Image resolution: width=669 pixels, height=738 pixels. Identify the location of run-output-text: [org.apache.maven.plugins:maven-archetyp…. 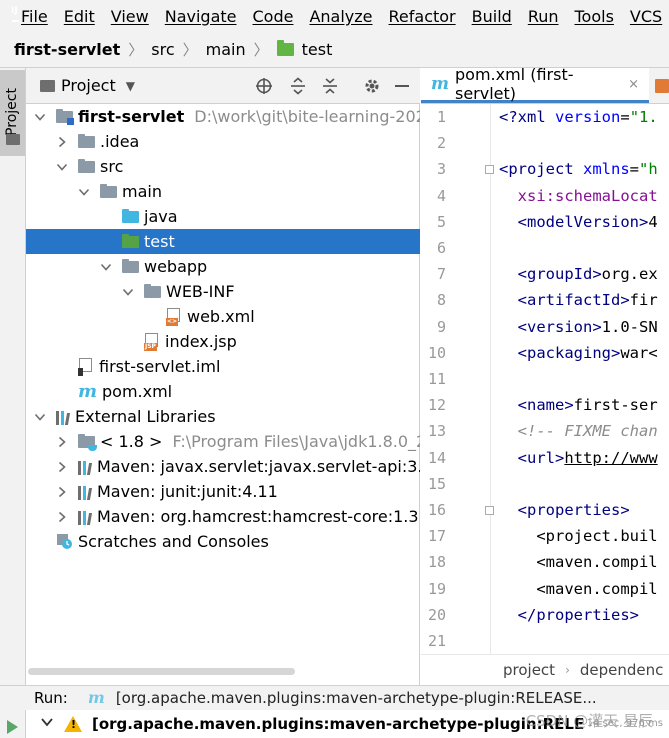
(338, 724).